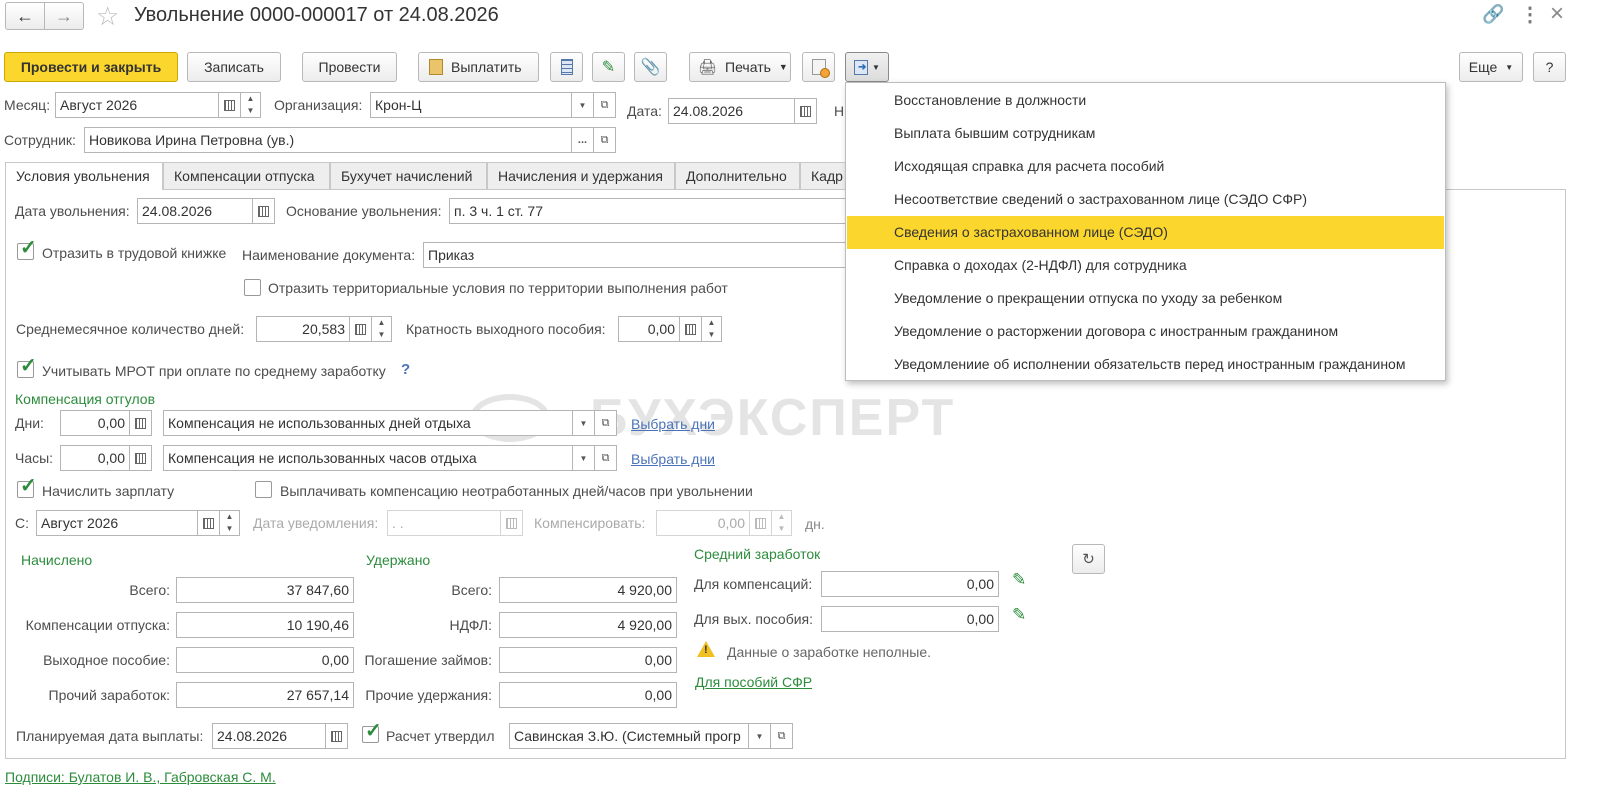 This screenshot has height=810, width=1613. What do you see at coordinates (25, 16) in the screenshot?
I see `back-button: ←` at bounding box center [25, 16].